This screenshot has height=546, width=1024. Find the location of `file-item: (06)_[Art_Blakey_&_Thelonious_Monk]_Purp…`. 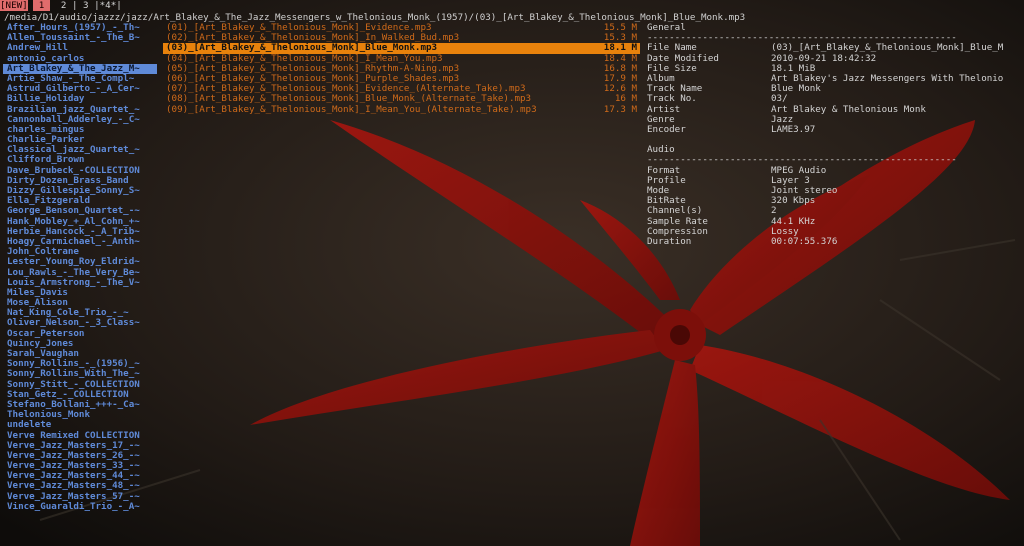

file-item: (06)_[Art_Blakey_&_Thelonious_Monk]_Purp… is located at coordinates (401, 79).